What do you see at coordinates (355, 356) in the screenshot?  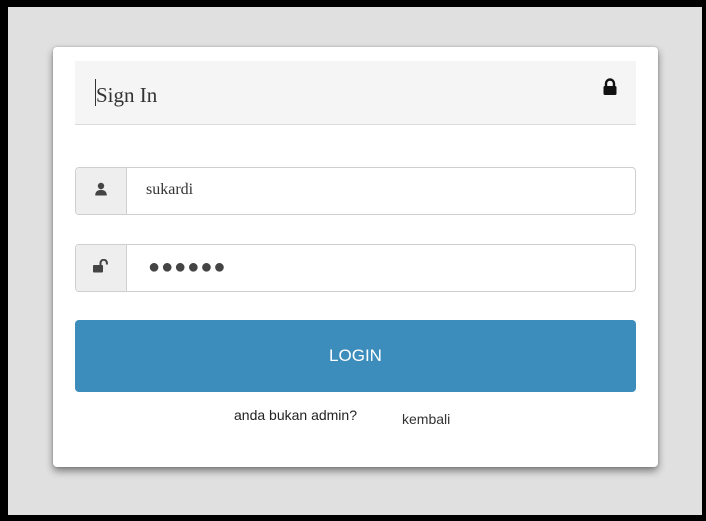 I see `login-button: LOGIN` at bounding box center [355, 356].